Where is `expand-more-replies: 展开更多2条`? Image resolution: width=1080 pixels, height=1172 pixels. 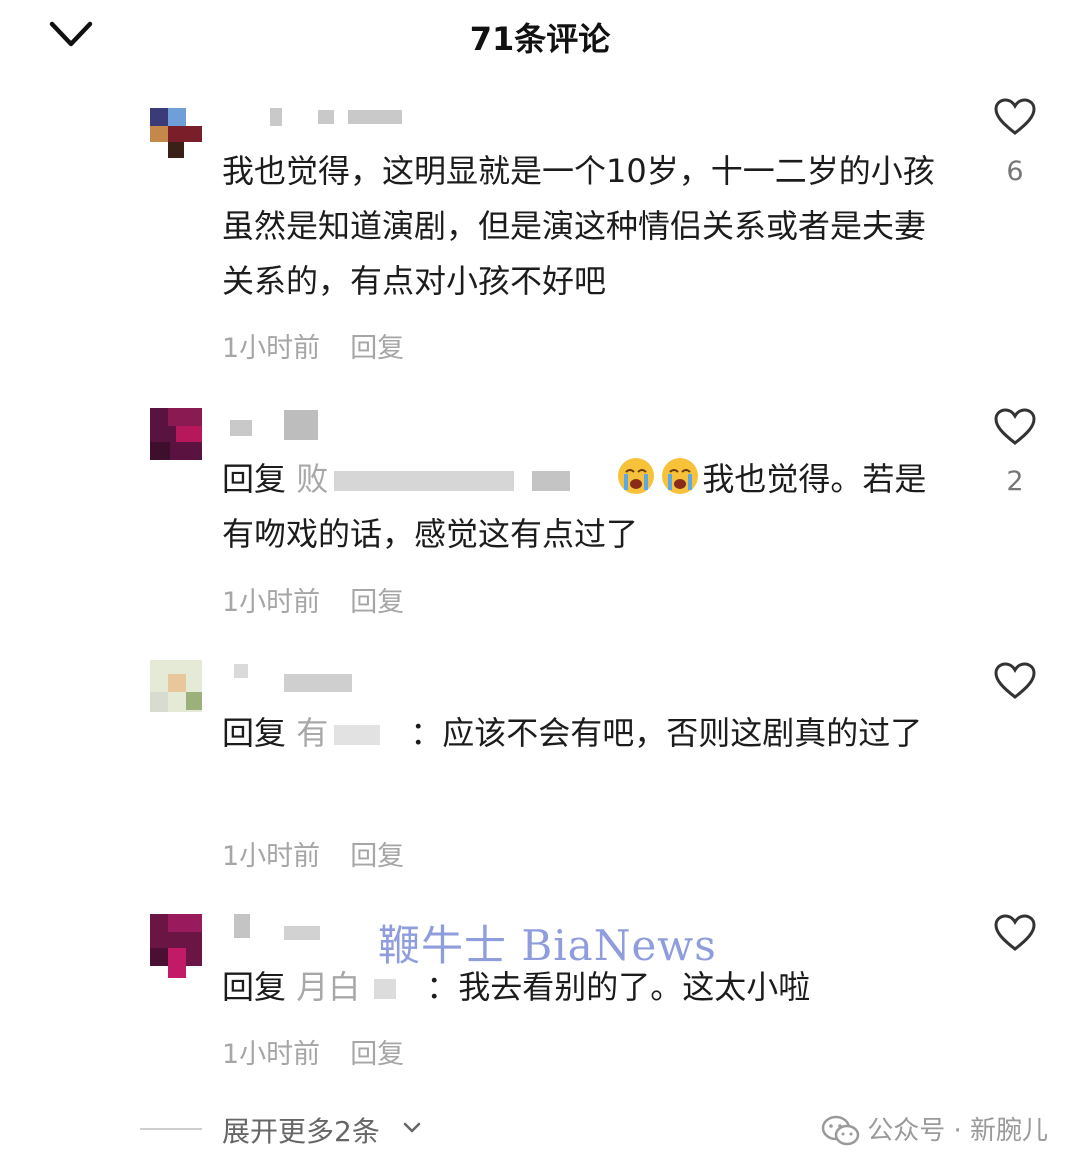 expand-more-replies: 展开更多2条 is located at coordinates (390, 1130).